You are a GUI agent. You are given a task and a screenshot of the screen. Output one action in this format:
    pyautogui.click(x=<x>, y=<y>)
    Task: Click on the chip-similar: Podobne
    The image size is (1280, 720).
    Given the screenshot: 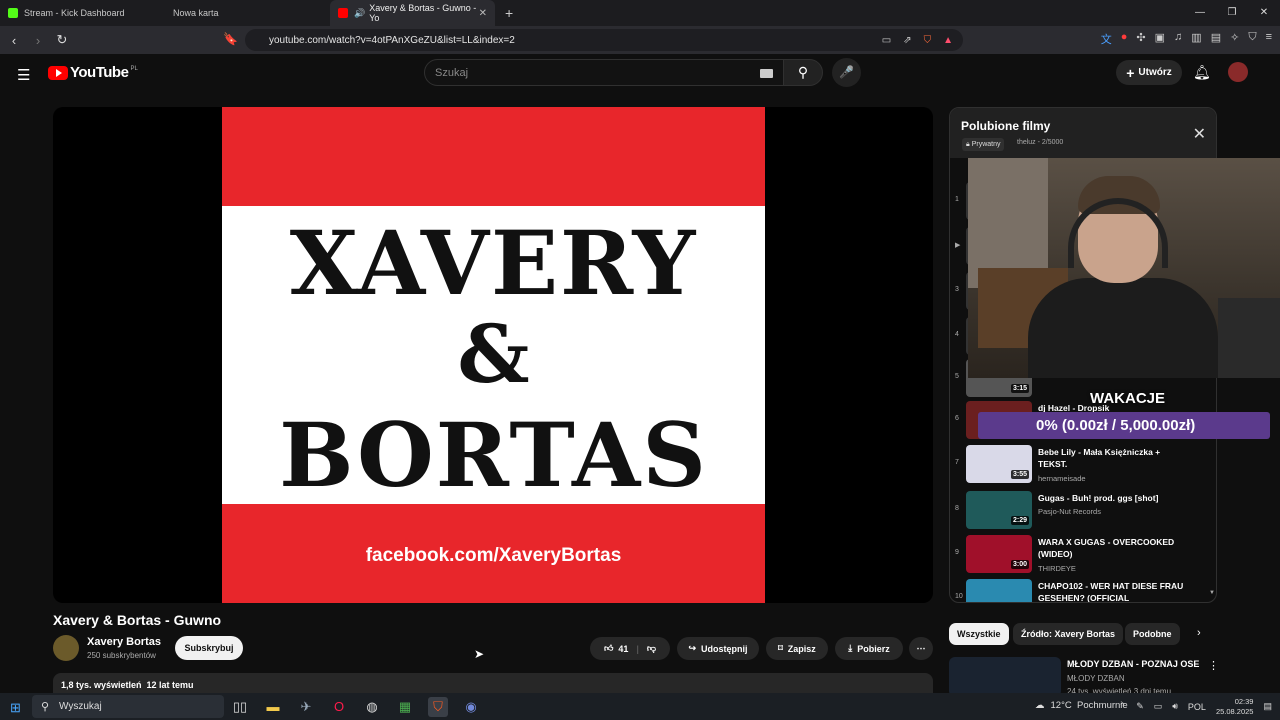 What is the action you would take?
    pyautogui.click(x=1152, y=634)
    